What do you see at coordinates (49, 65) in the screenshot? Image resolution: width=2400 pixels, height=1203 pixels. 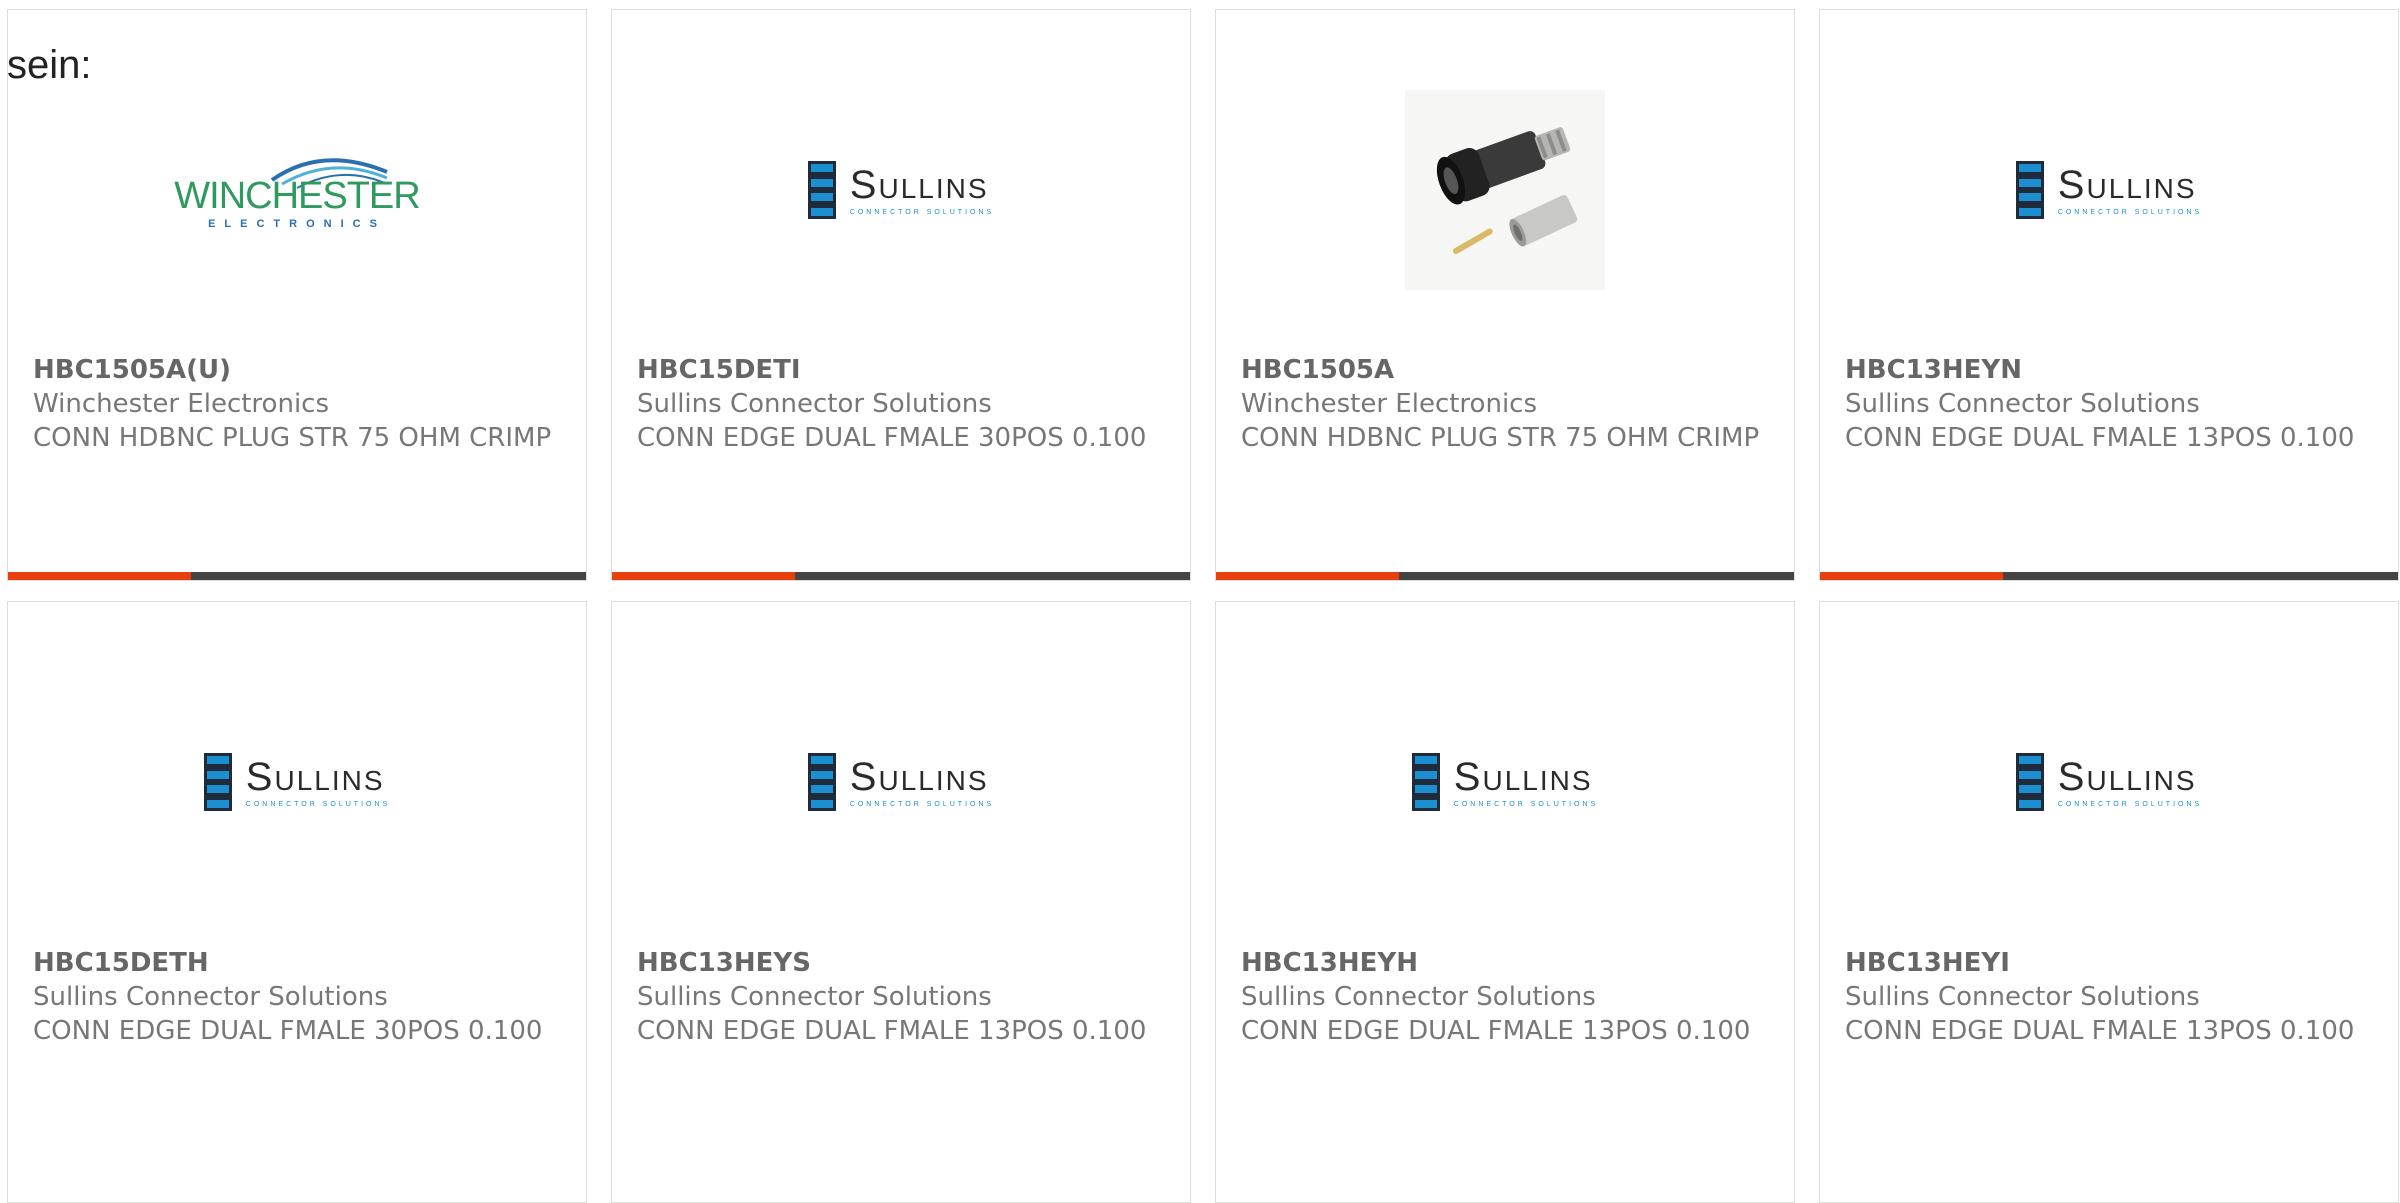 I see `intro-text: sein:` at bounding box center [49, 65].